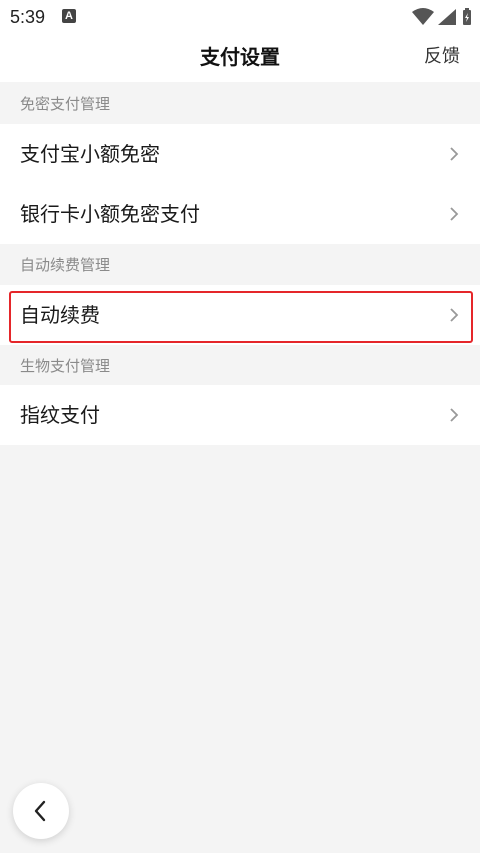  What do you see at coordinates (69, 16) in the screenshot?
I see `a-box-icon: A` at bounding box center [69, 16].